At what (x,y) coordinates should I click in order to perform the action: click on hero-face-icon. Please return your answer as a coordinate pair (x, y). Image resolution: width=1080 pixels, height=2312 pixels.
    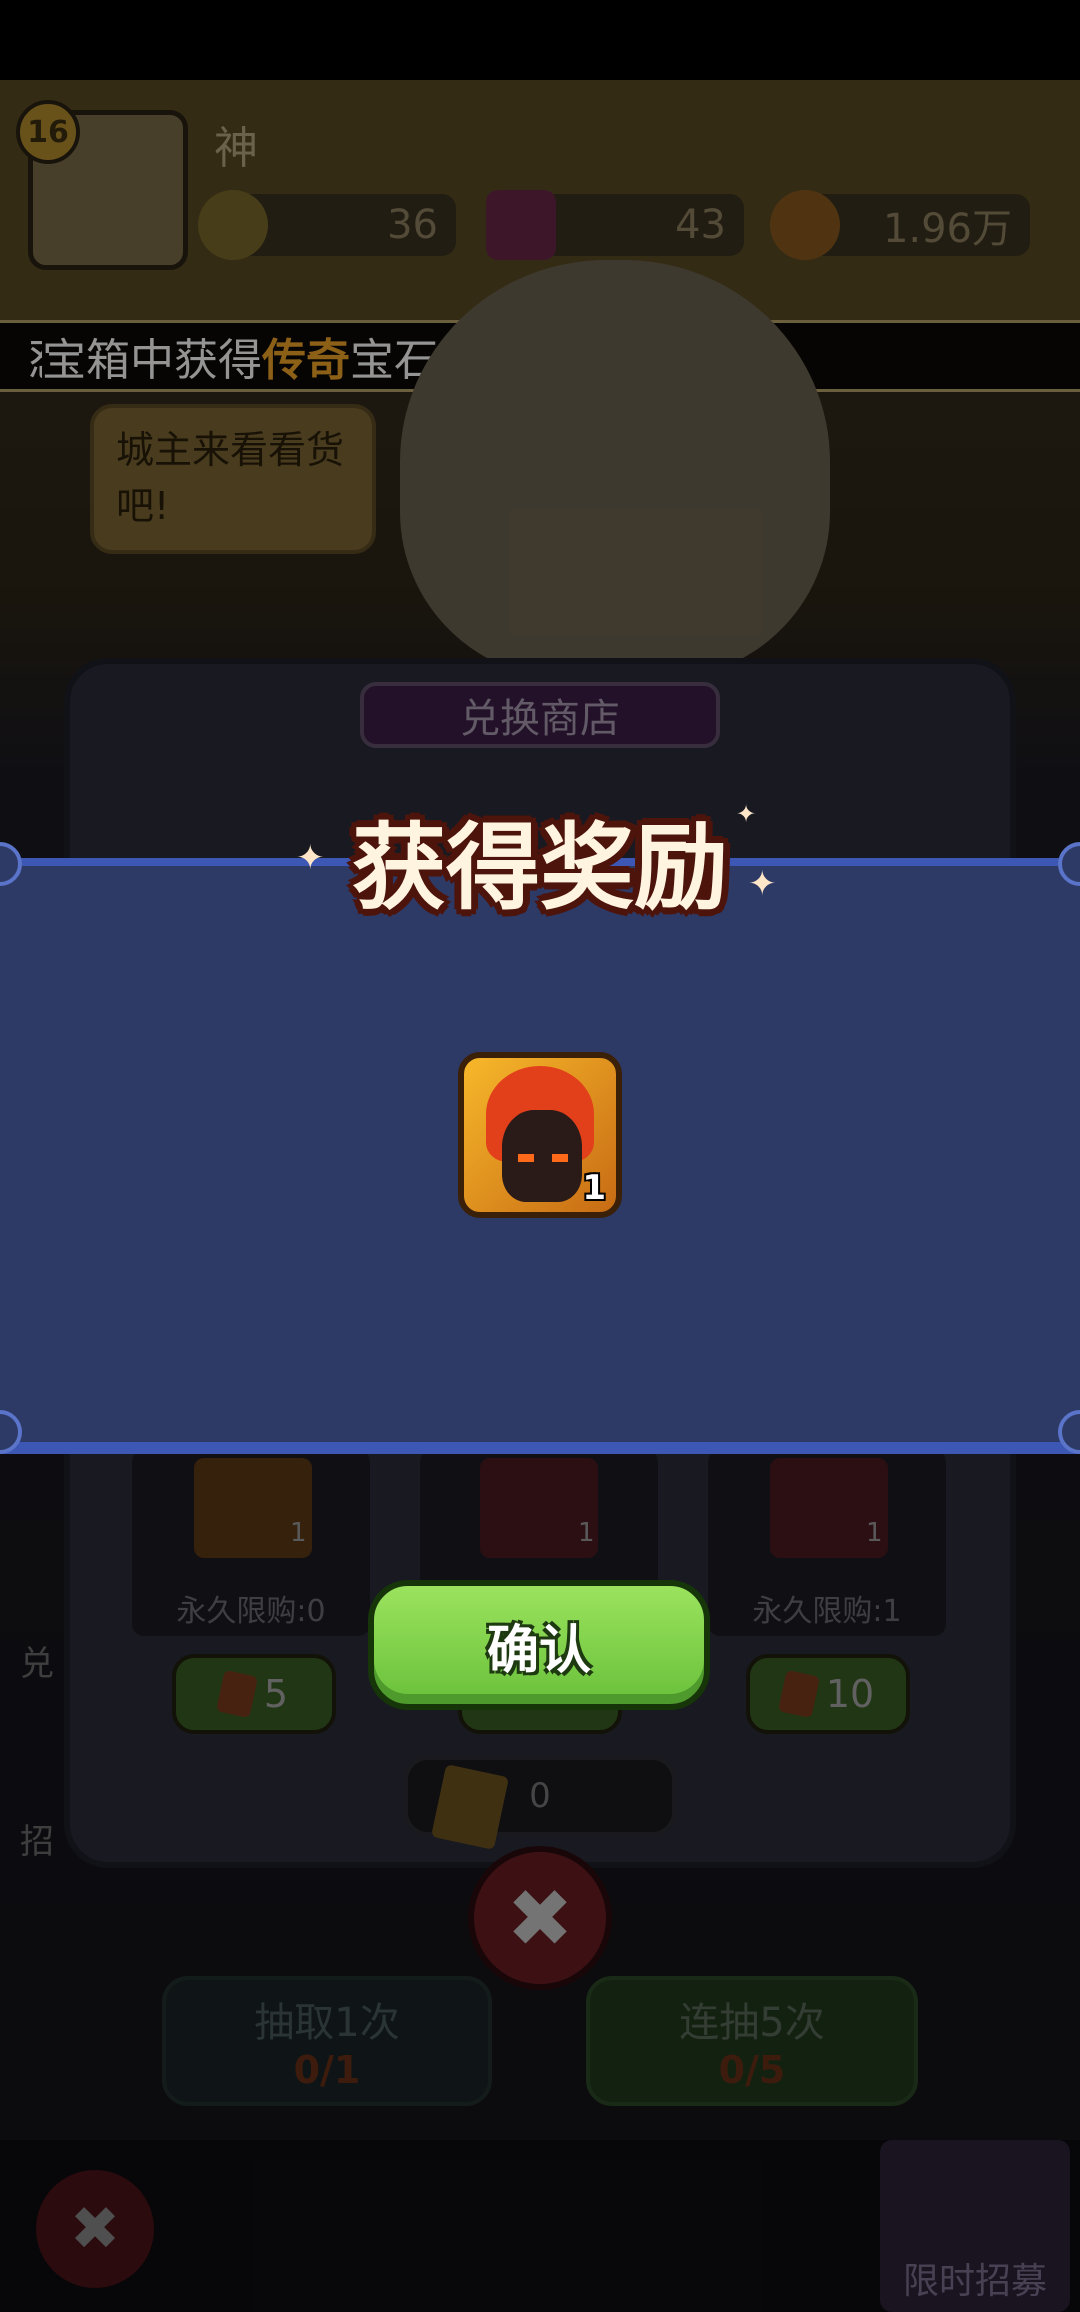
    Looking at the image, I should click on (542, 1156).